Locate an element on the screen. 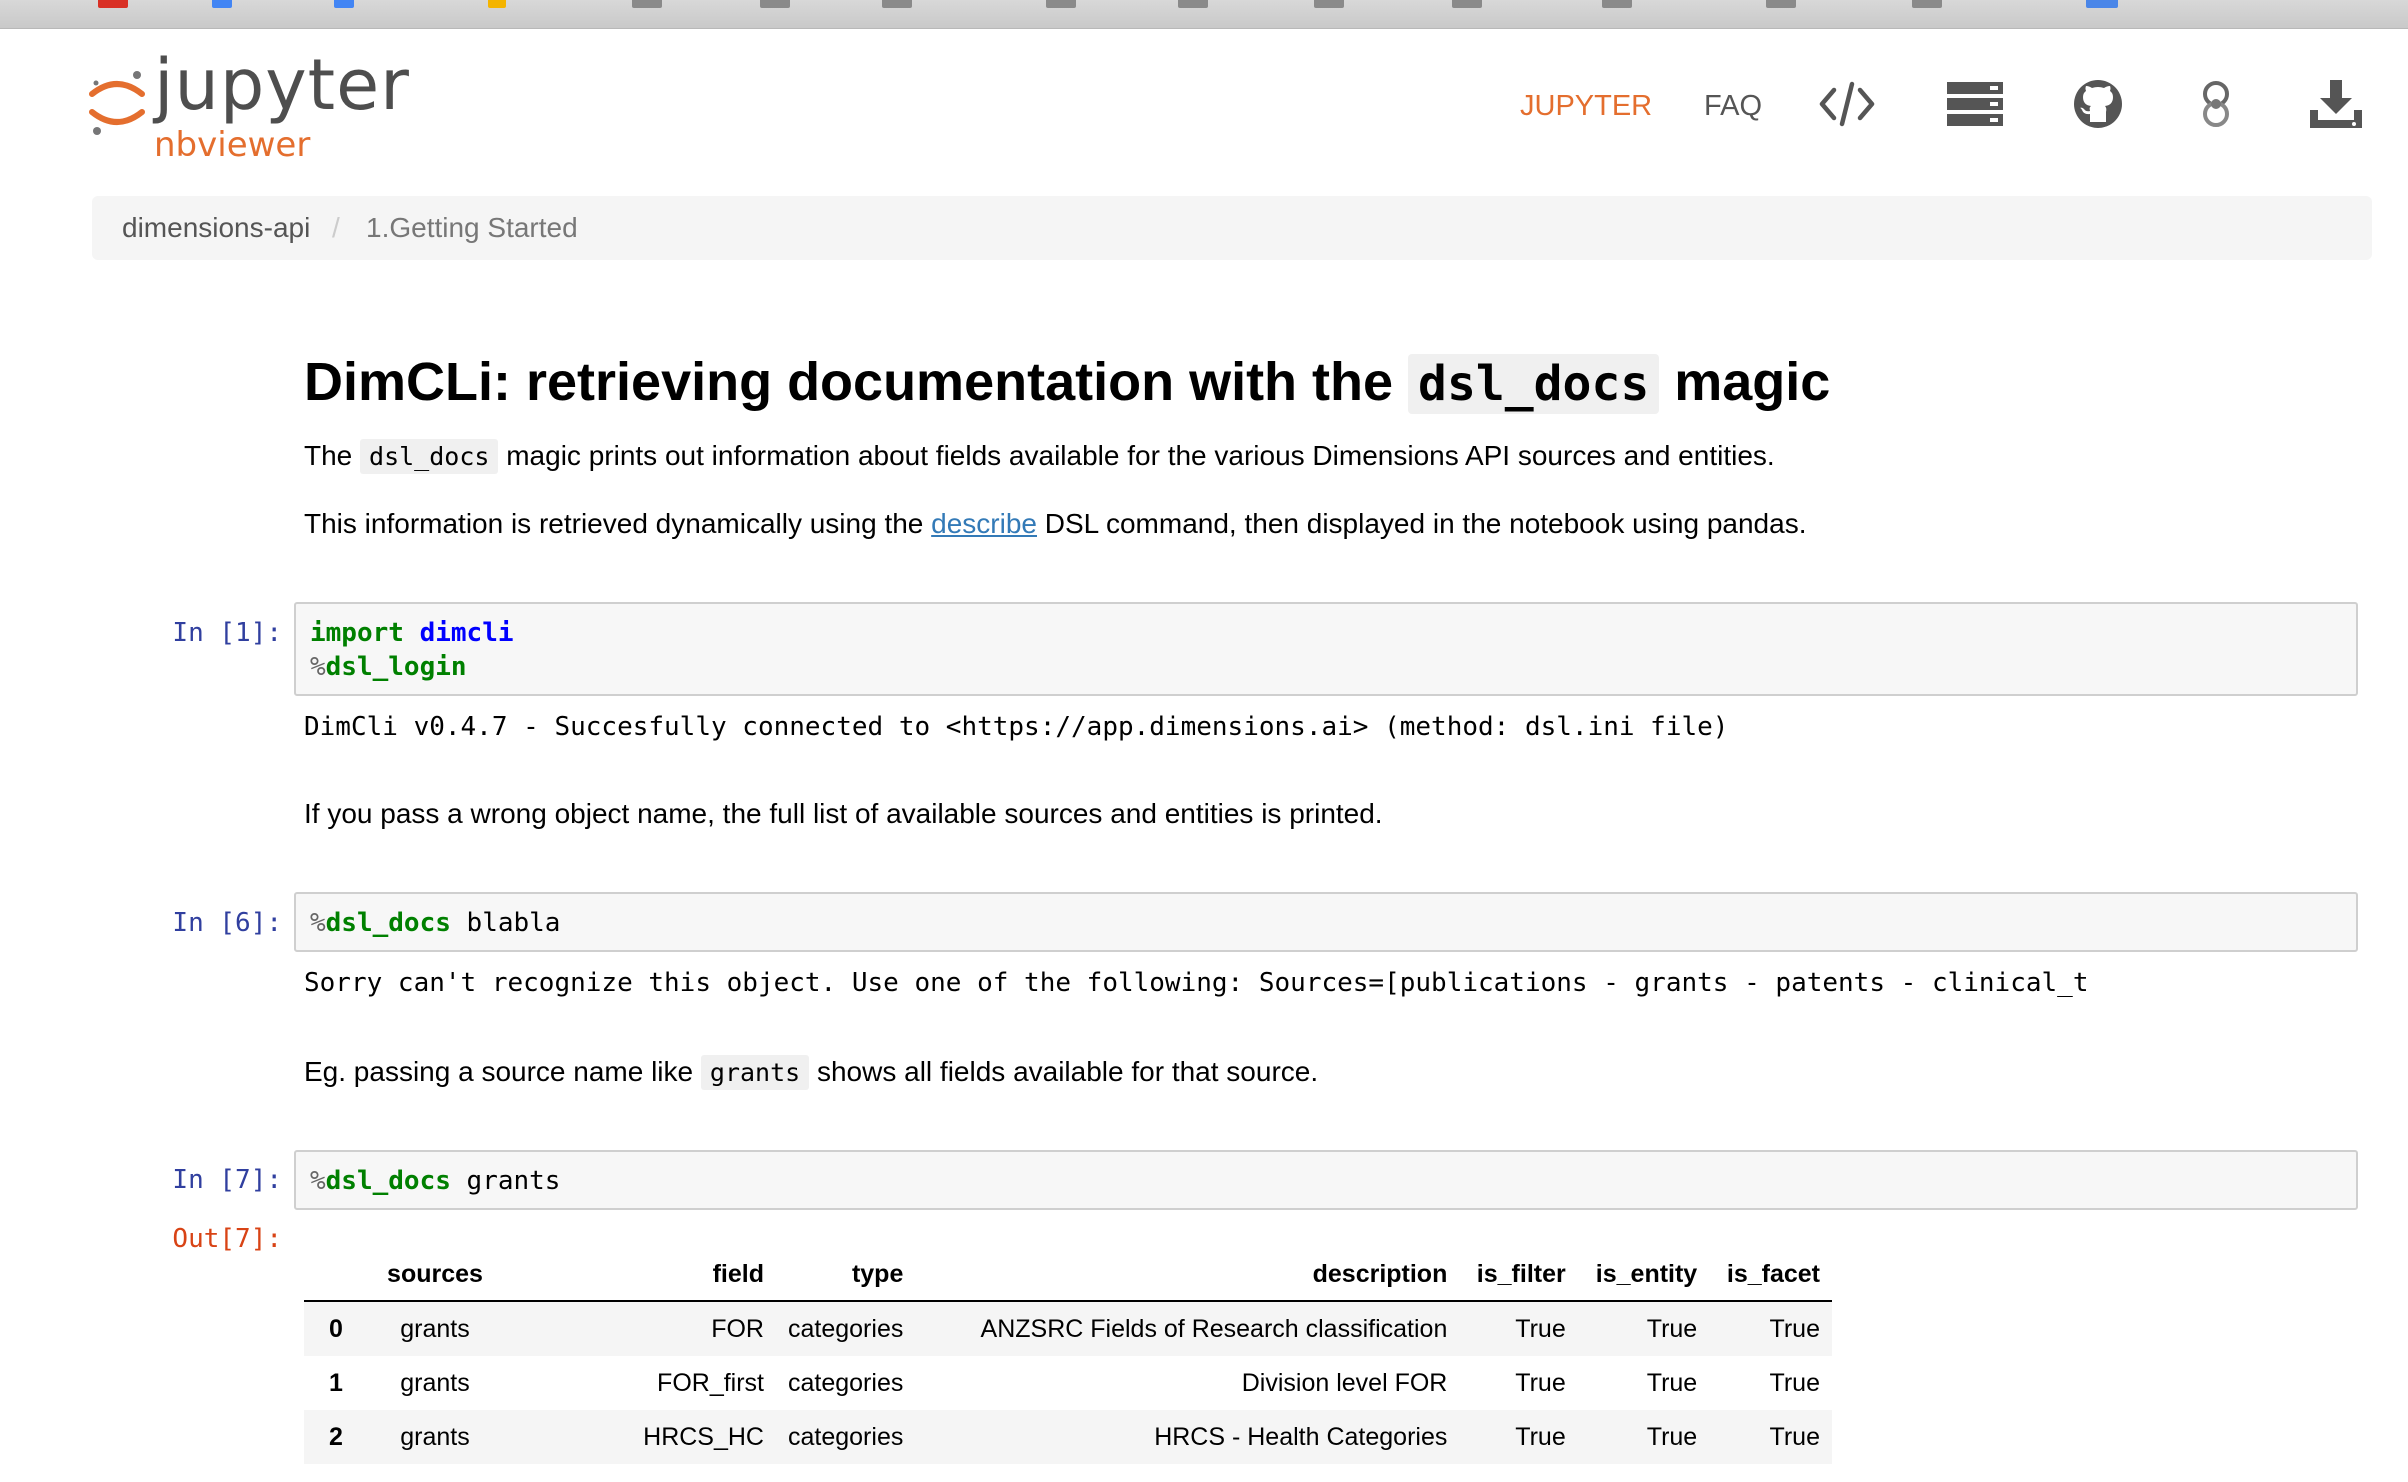  cell-1-prompt: In [1]: is located at coordinates (227, 633).